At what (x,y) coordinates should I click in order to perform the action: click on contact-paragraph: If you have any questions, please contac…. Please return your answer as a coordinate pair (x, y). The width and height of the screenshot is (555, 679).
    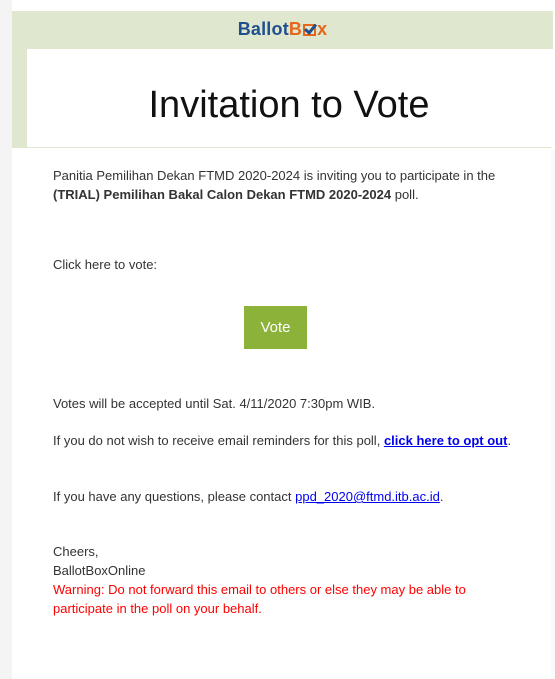
    Looking at the image, I should click on (288, 496).